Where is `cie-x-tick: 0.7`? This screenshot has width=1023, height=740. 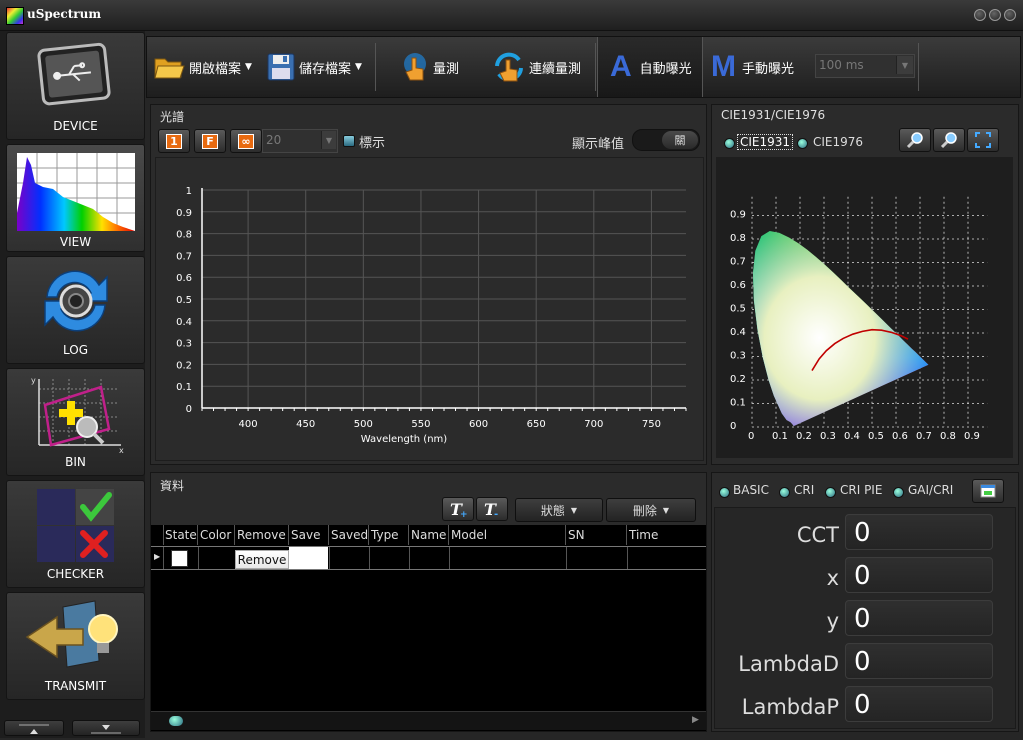
cie-x-tick: 0.7 is located at coordinates (924, 436).